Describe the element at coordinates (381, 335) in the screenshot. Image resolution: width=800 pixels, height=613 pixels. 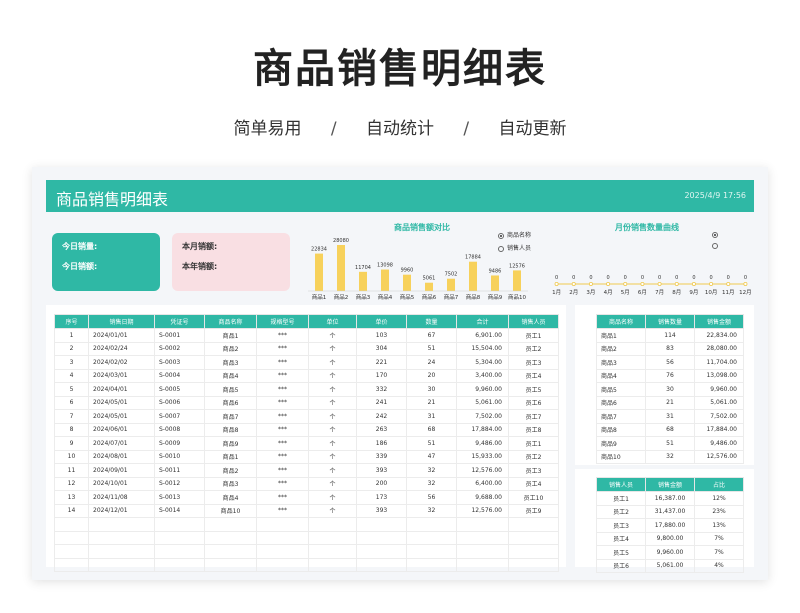
I see `table-cell: 103` at that location.